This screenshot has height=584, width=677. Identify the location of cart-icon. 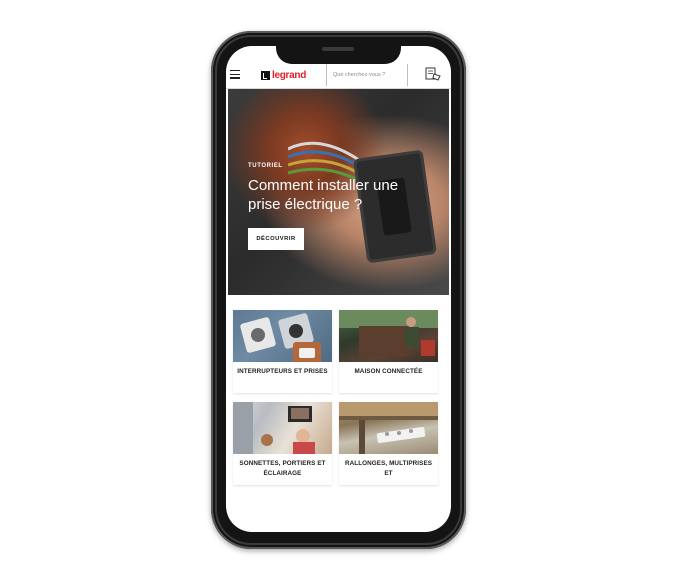
(433, 74).